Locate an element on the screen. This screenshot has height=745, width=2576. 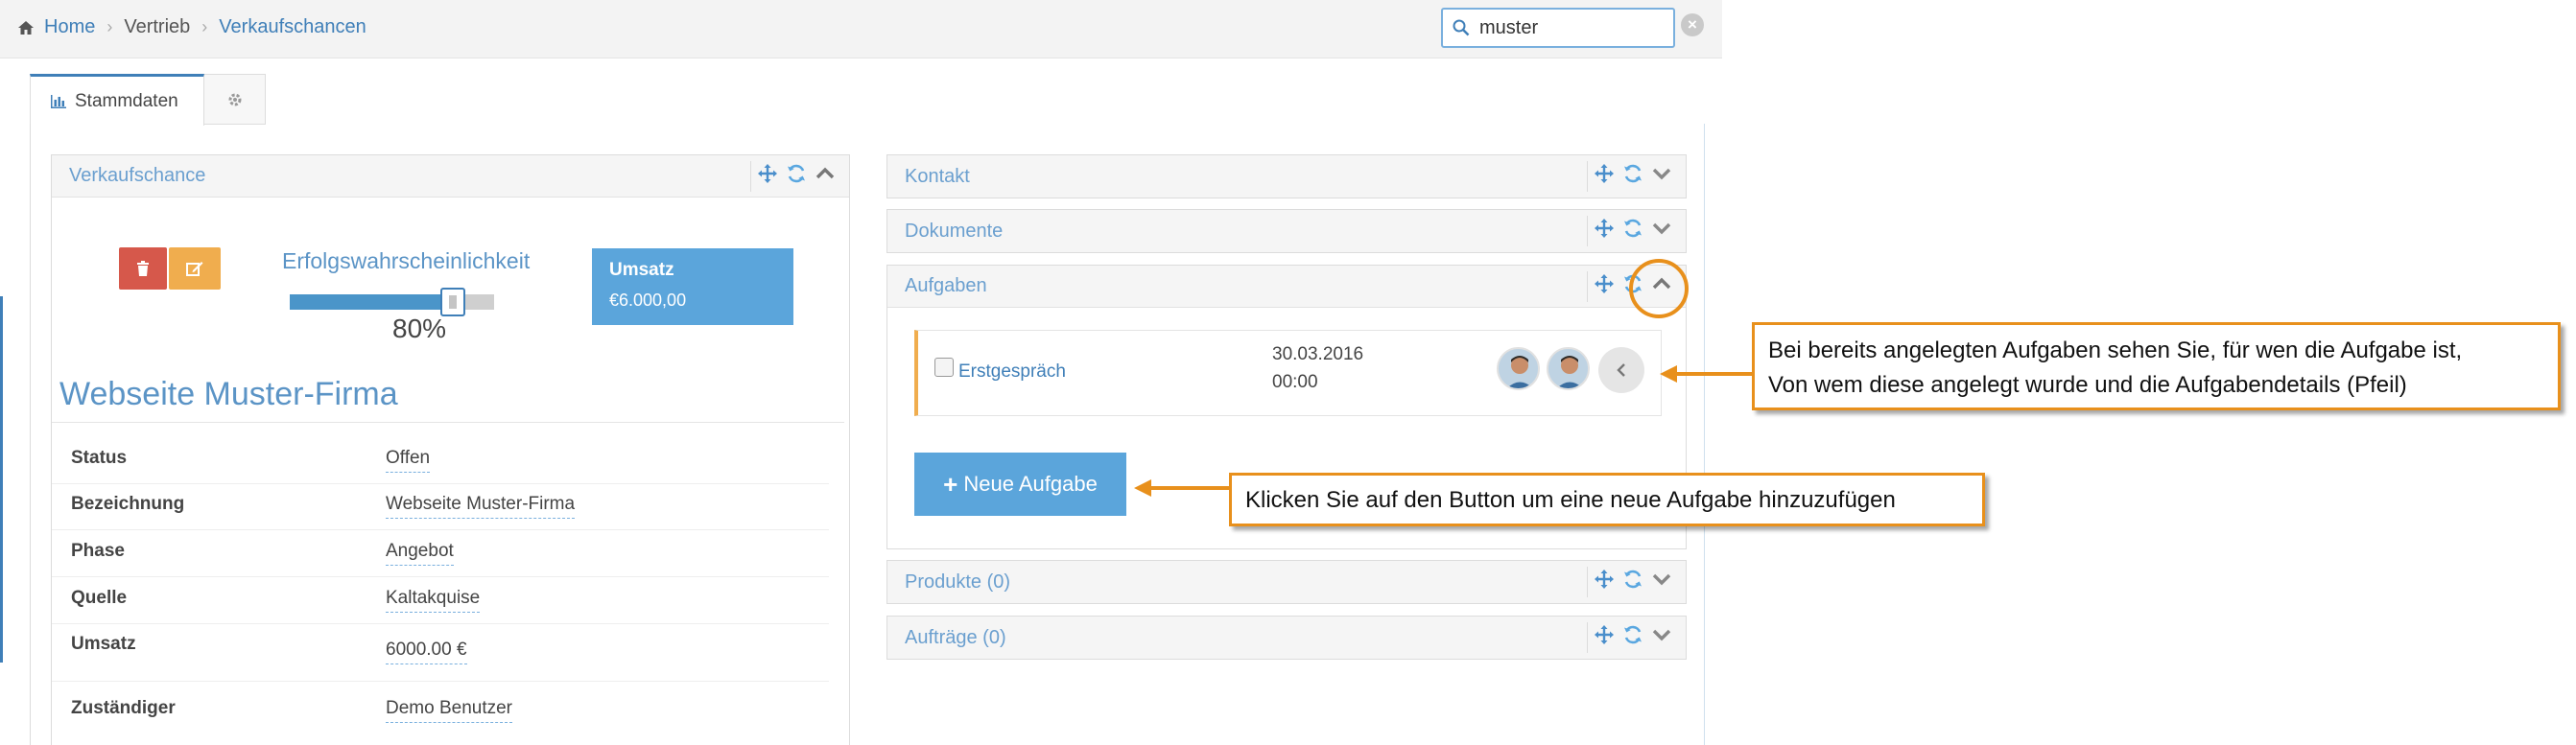
field-label: Zuständiger is located at coordinates (124, 708).